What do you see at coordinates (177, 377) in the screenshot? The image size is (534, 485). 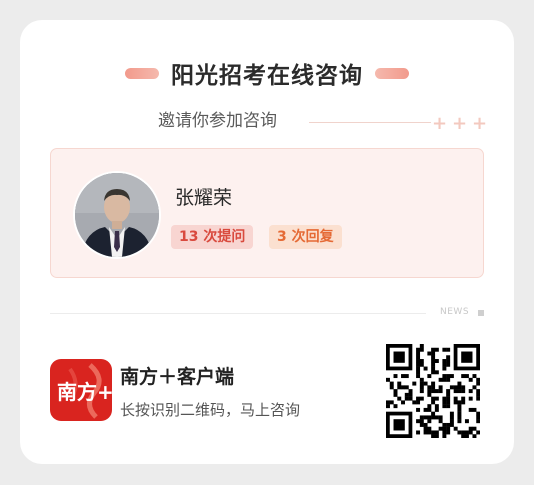 I see `app-name: 南方＋客户端` at bounding box center [177, 377].